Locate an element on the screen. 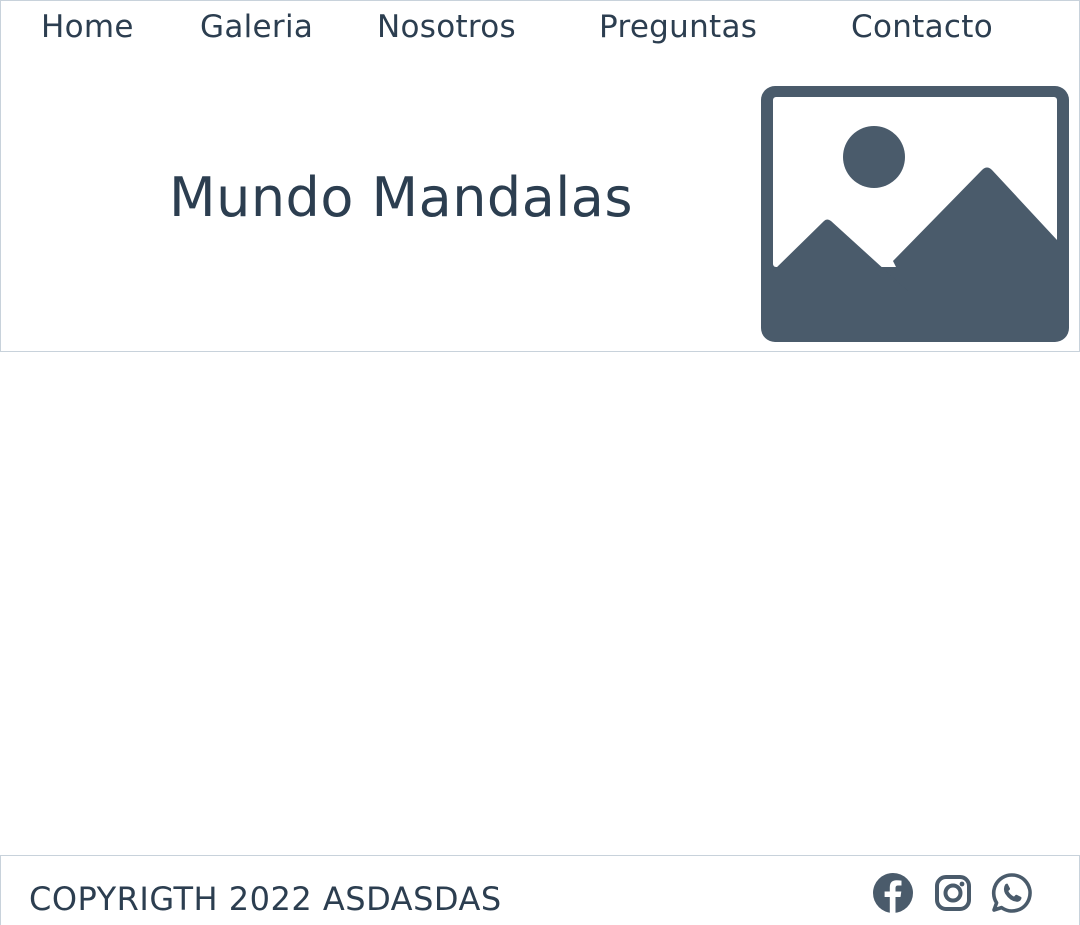 This screenshot has width=1080, height=925. nav-item-contacto: Contacto is located at coordinates (922, 27).